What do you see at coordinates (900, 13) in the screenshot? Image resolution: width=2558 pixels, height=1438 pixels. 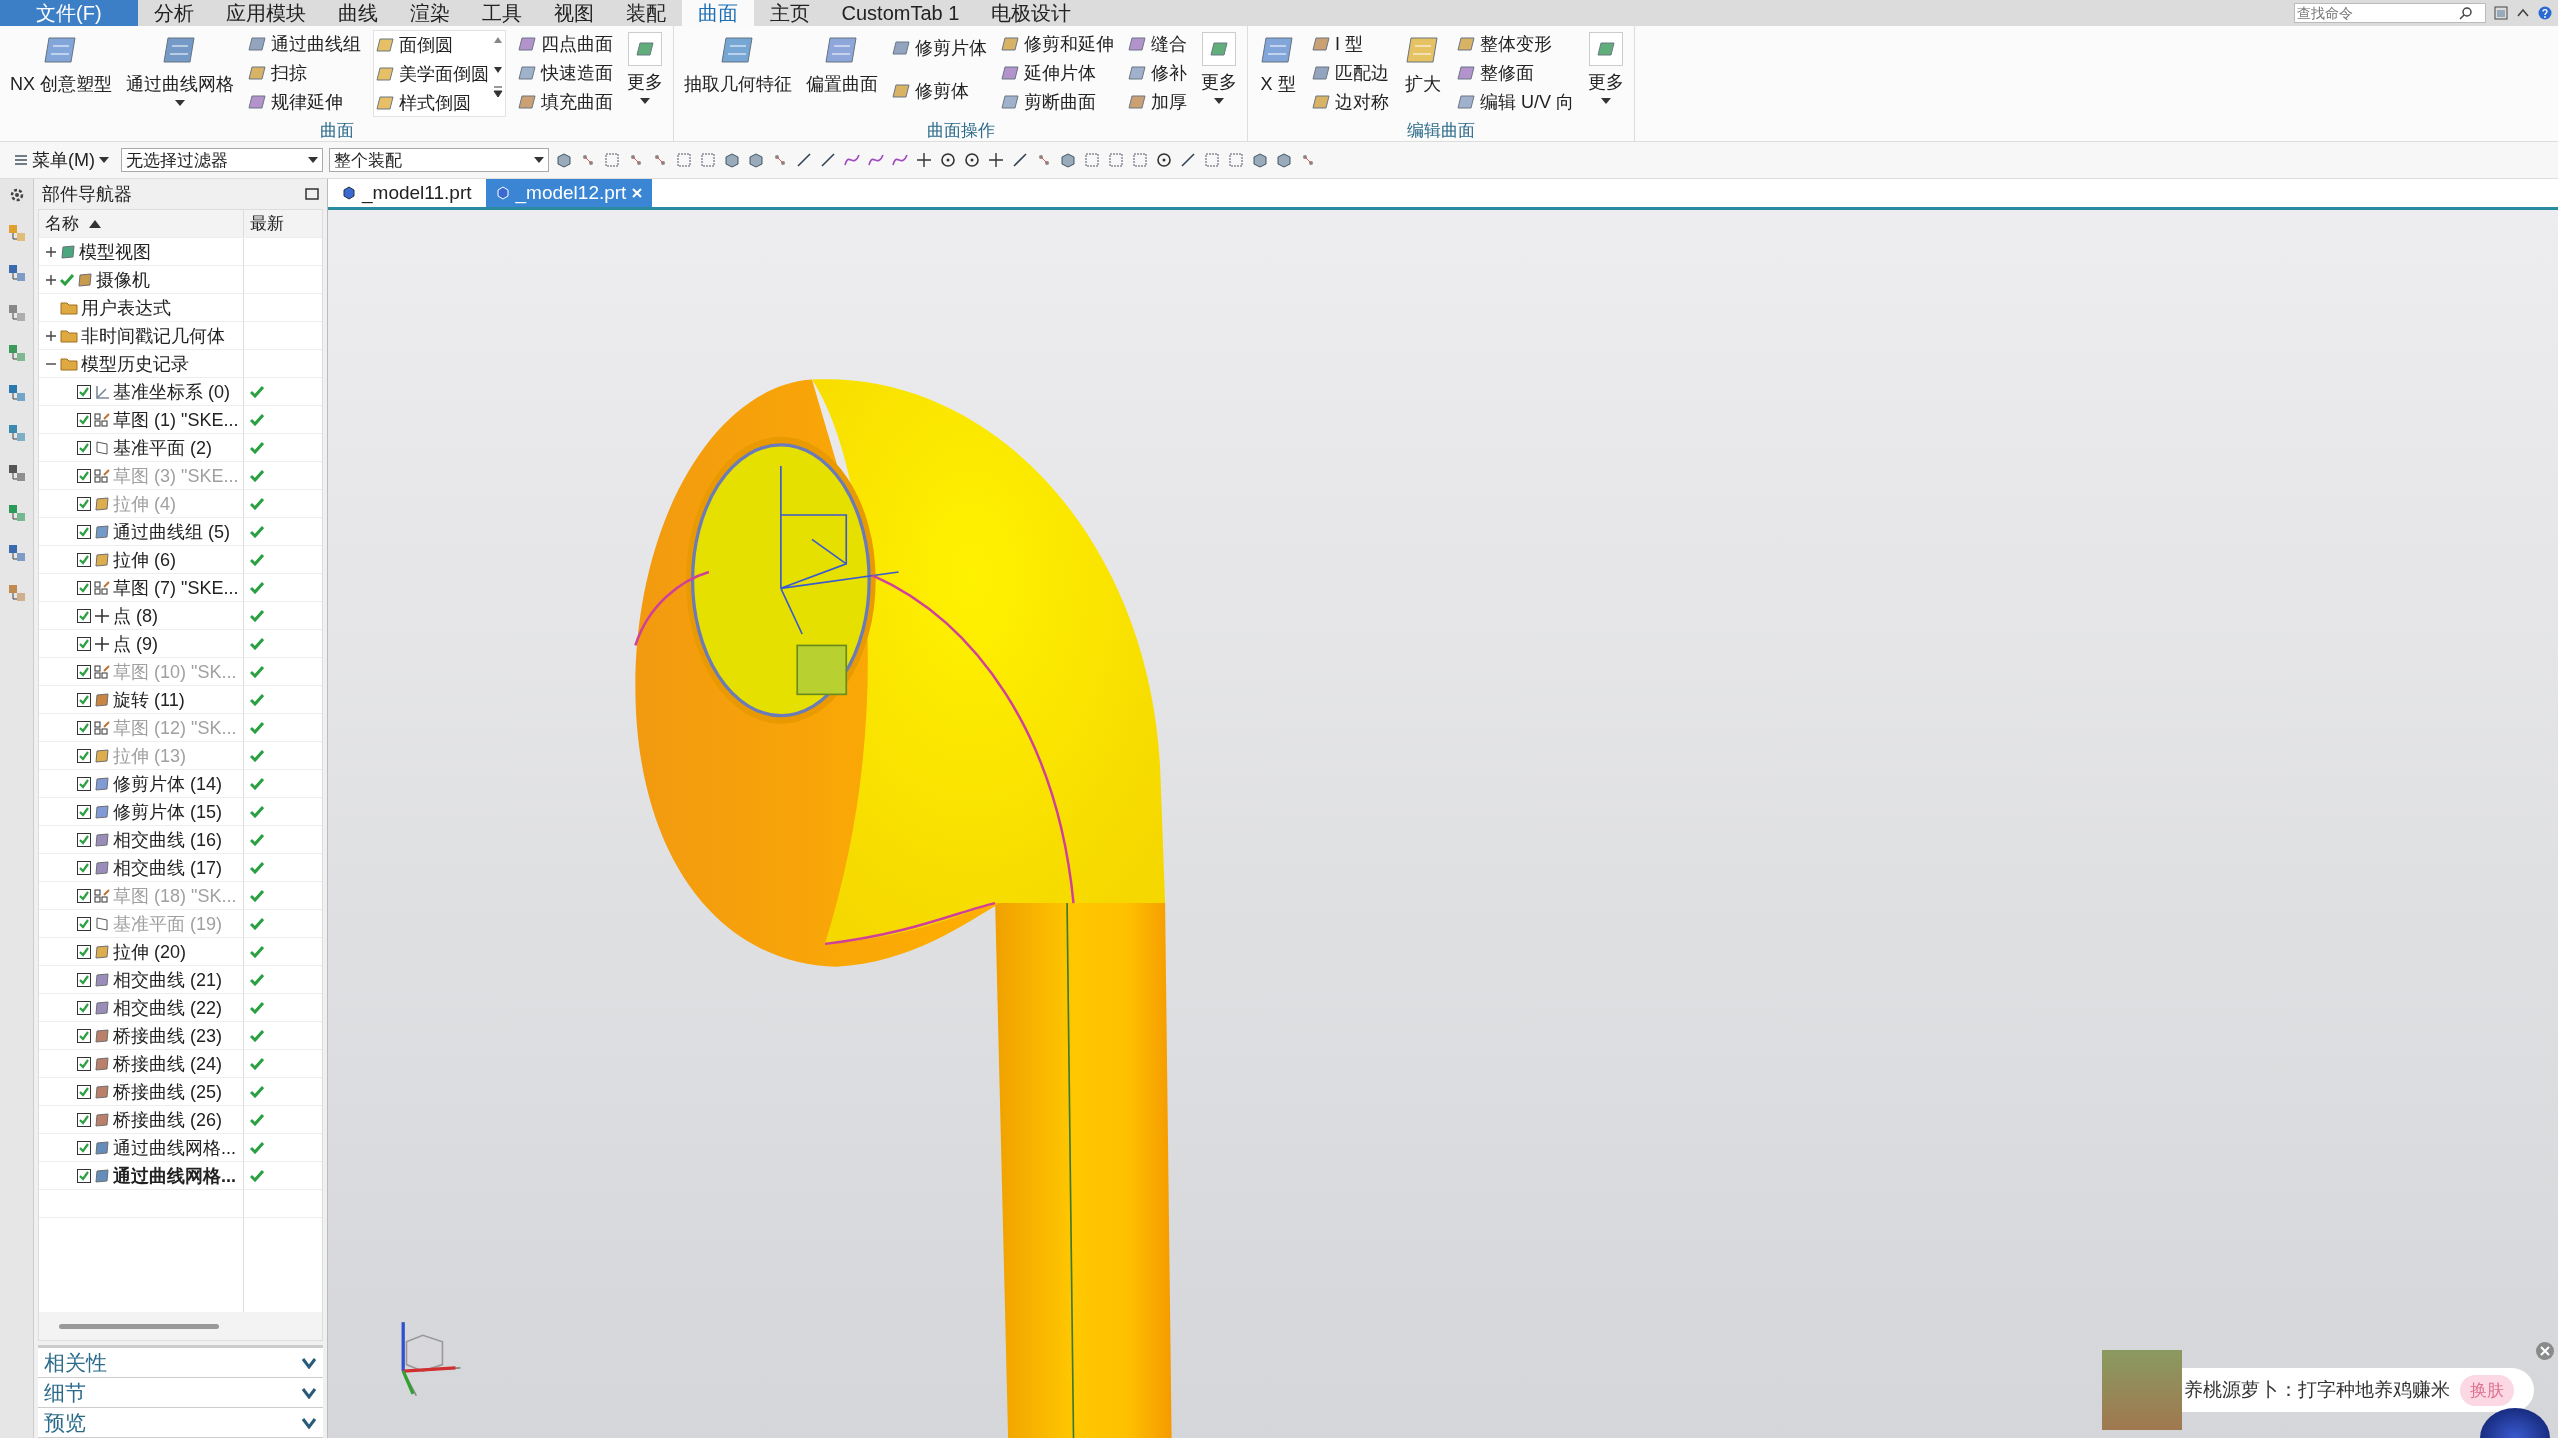 I see `menu-tab: CustomTab 1` at bounding box center [900, 13].